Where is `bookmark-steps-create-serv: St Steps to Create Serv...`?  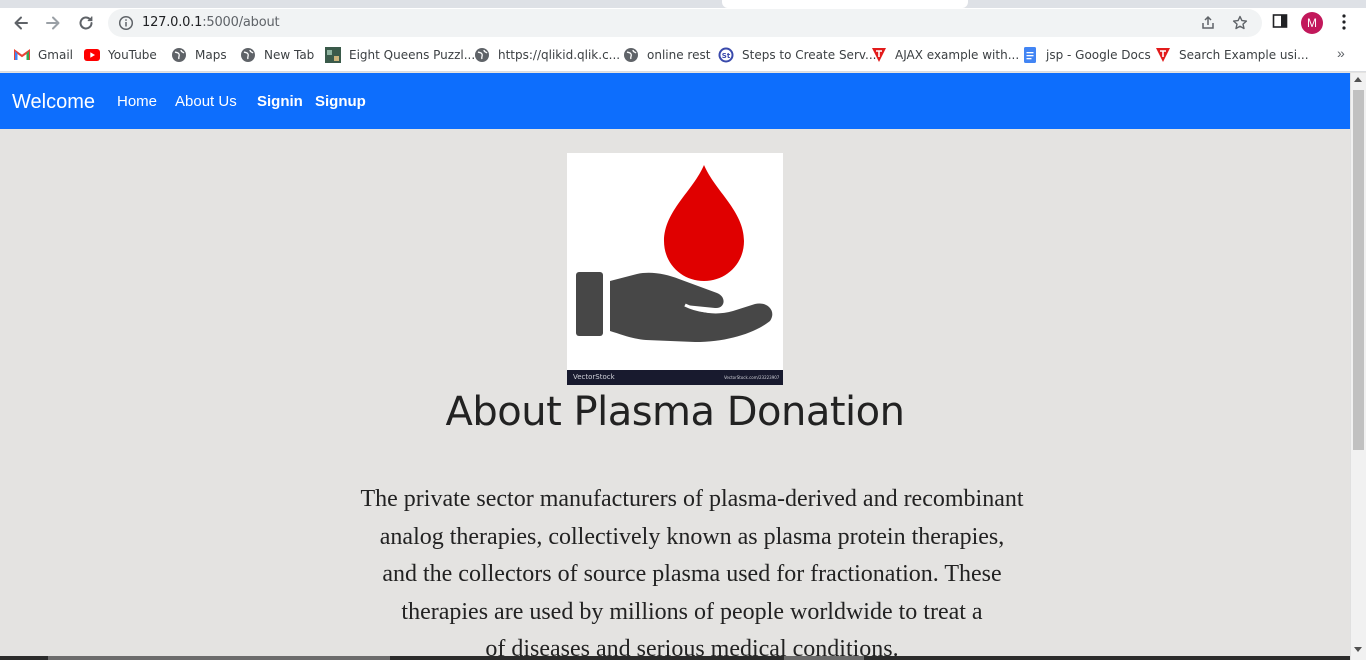
bookmark-steps-create-serv: St Steps to Create Serv... is located at coordinates (797, 55).